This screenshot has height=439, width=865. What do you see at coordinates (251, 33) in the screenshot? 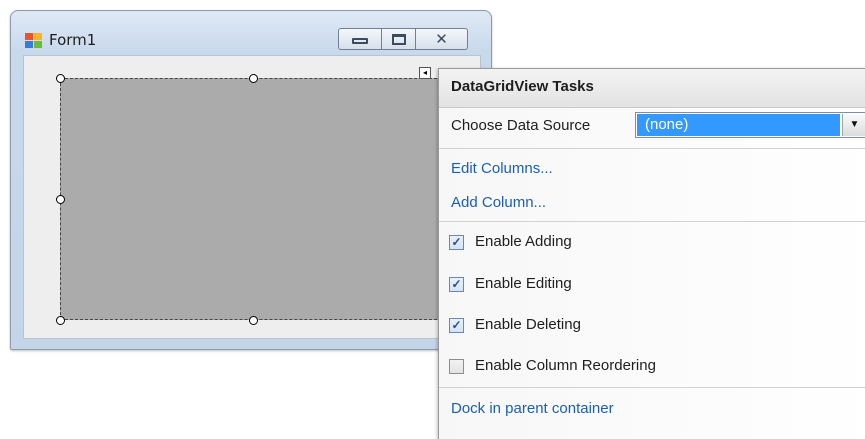
I see `title-bar: Form1 ✕` at bounding box center [251, 33].